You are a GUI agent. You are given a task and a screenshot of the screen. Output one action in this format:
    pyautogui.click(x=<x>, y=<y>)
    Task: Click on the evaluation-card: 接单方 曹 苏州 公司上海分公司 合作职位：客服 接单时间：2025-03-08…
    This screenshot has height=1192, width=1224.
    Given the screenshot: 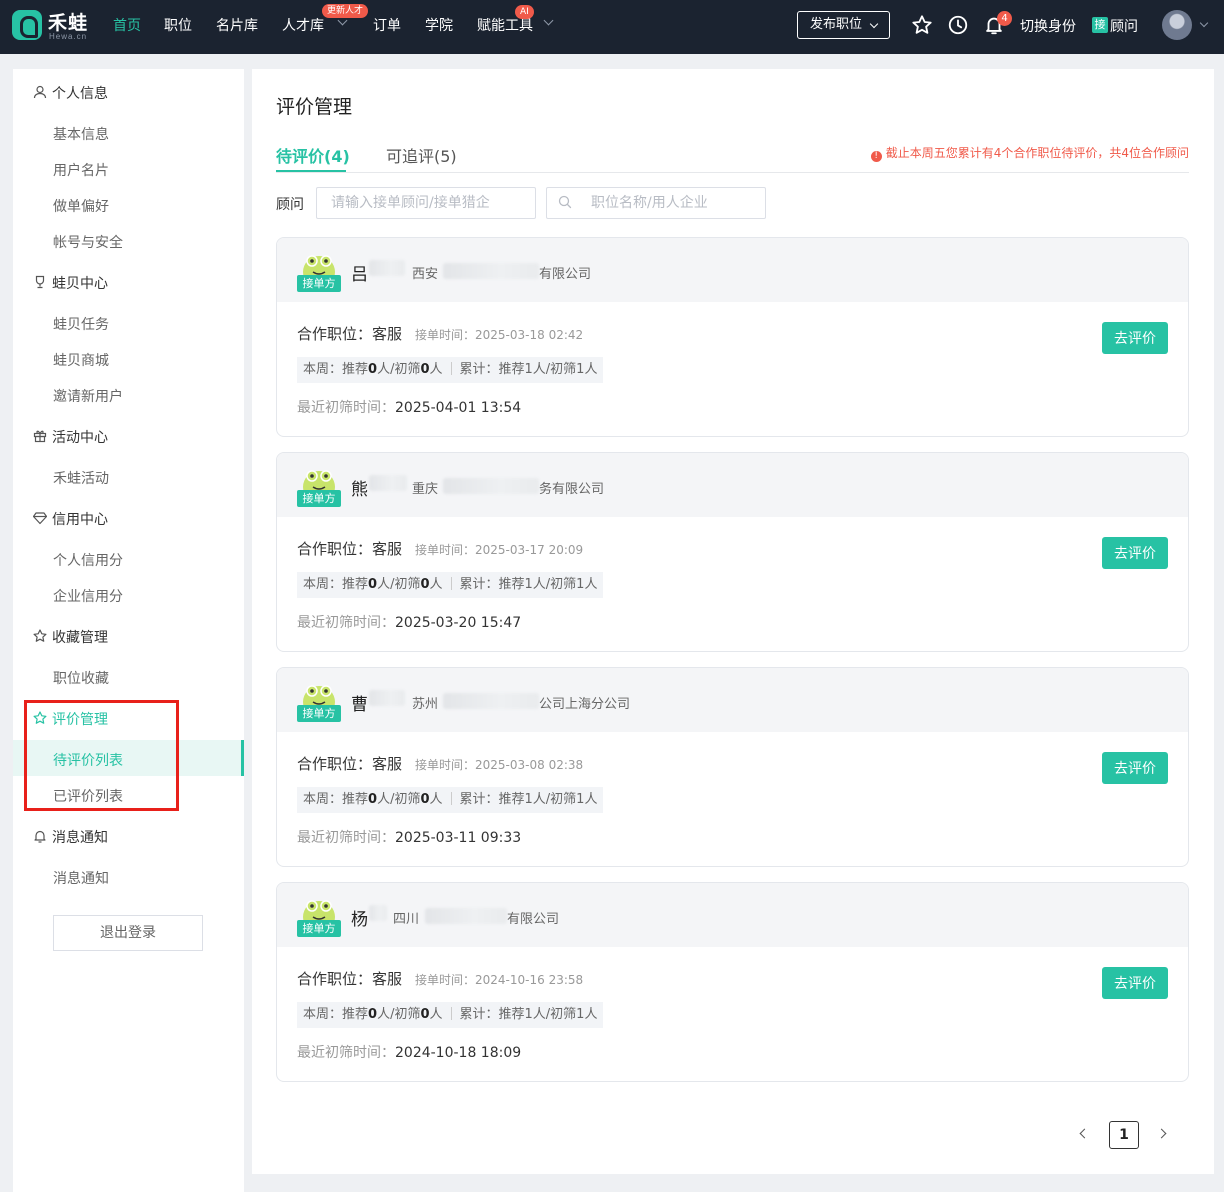 What is the action you would take?
    pyautogui.click(x=732, y=767)
    